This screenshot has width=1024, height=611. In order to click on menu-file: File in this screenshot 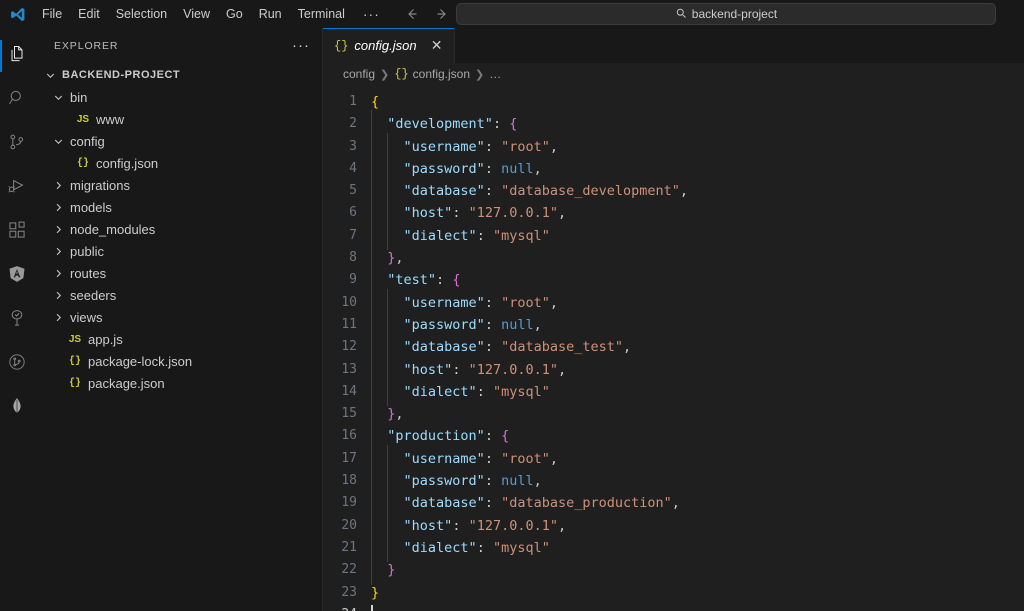, I will do `click(52, 14)`.